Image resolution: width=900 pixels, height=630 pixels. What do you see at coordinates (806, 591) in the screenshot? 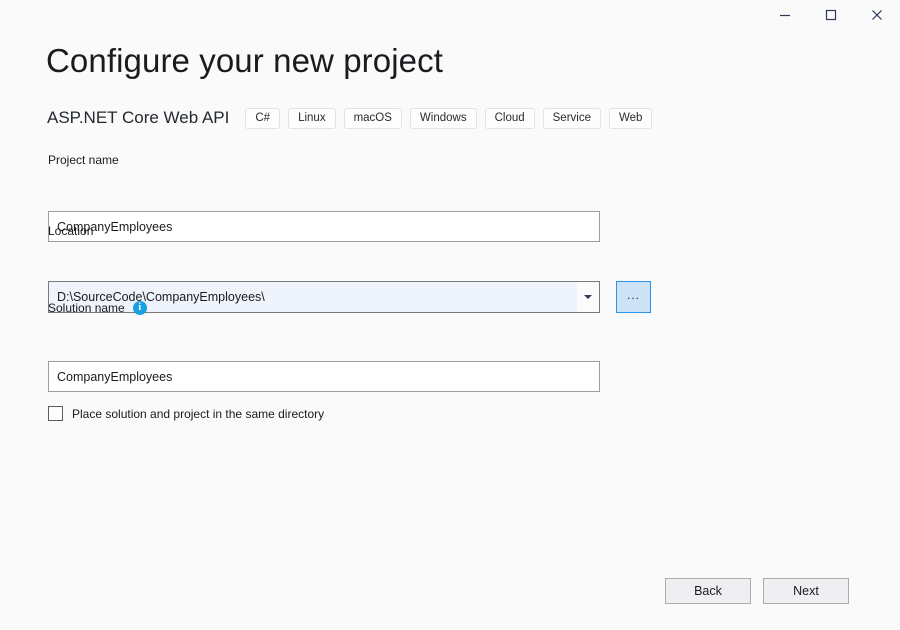
I see `next-button: Next` at bounding box center [806, 591].